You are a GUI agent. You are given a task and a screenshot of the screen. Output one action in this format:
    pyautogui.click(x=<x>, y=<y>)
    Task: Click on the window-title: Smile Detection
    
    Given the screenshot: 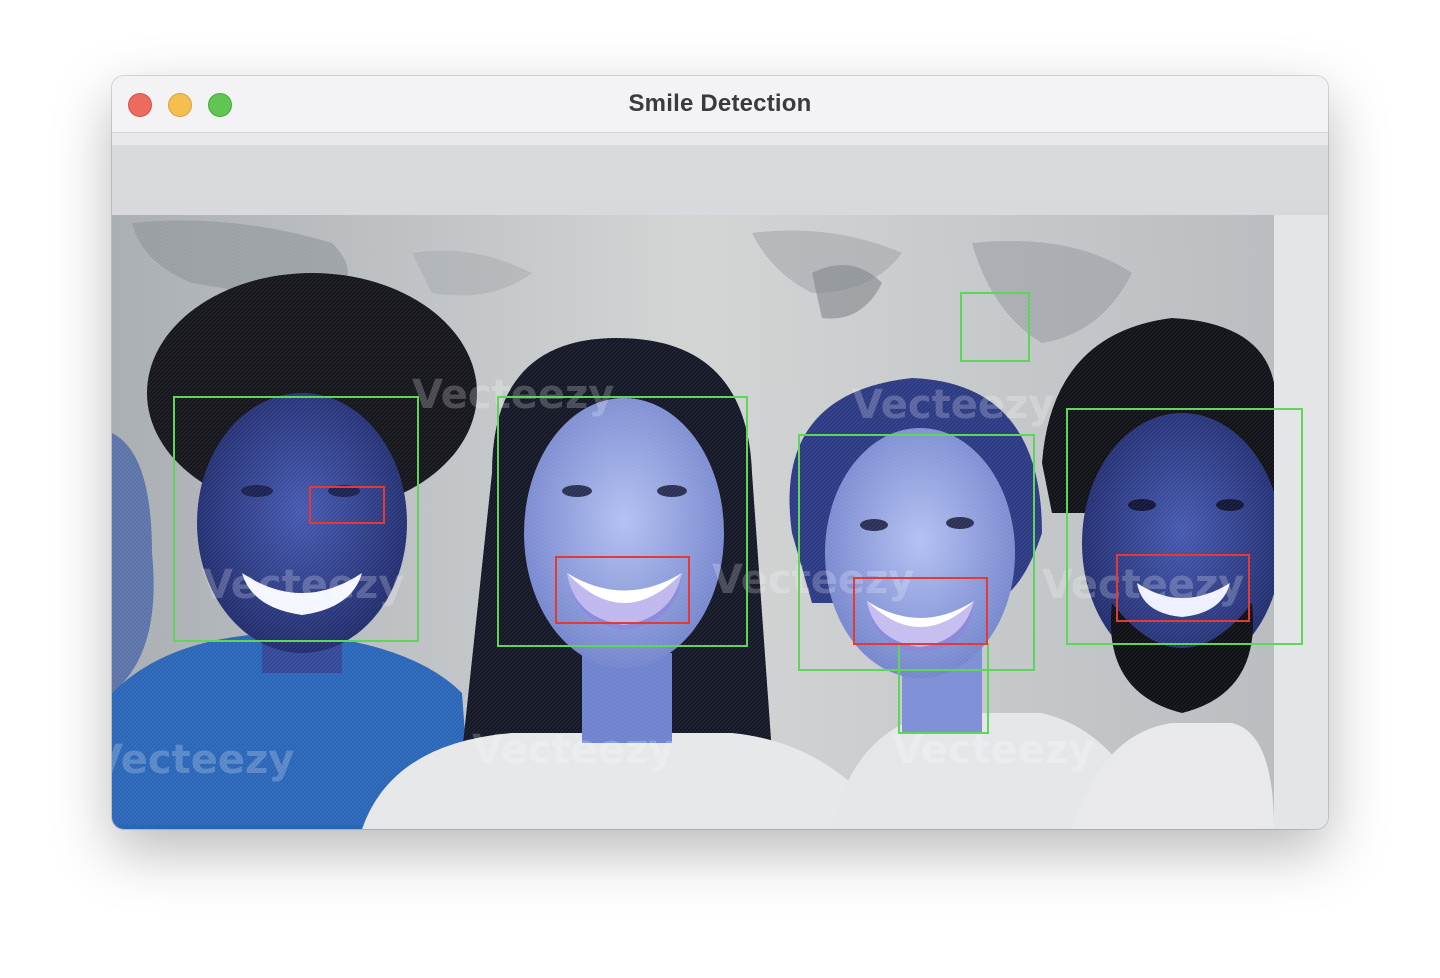 What is the action you would take?
    pyautogui.click(x=720, y=103)
    